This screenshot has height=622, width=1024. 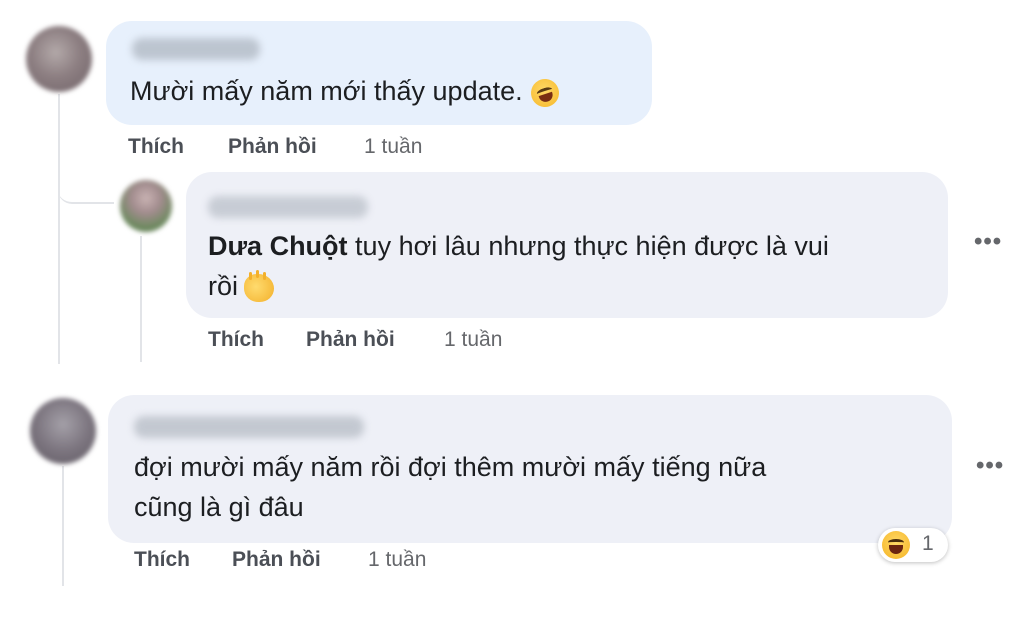 What do you see at coordinates (346, 91) in the screenshot?
I see `comment-text: Mười mấy năm mới thấy update.` at bounding box center [346, 91].